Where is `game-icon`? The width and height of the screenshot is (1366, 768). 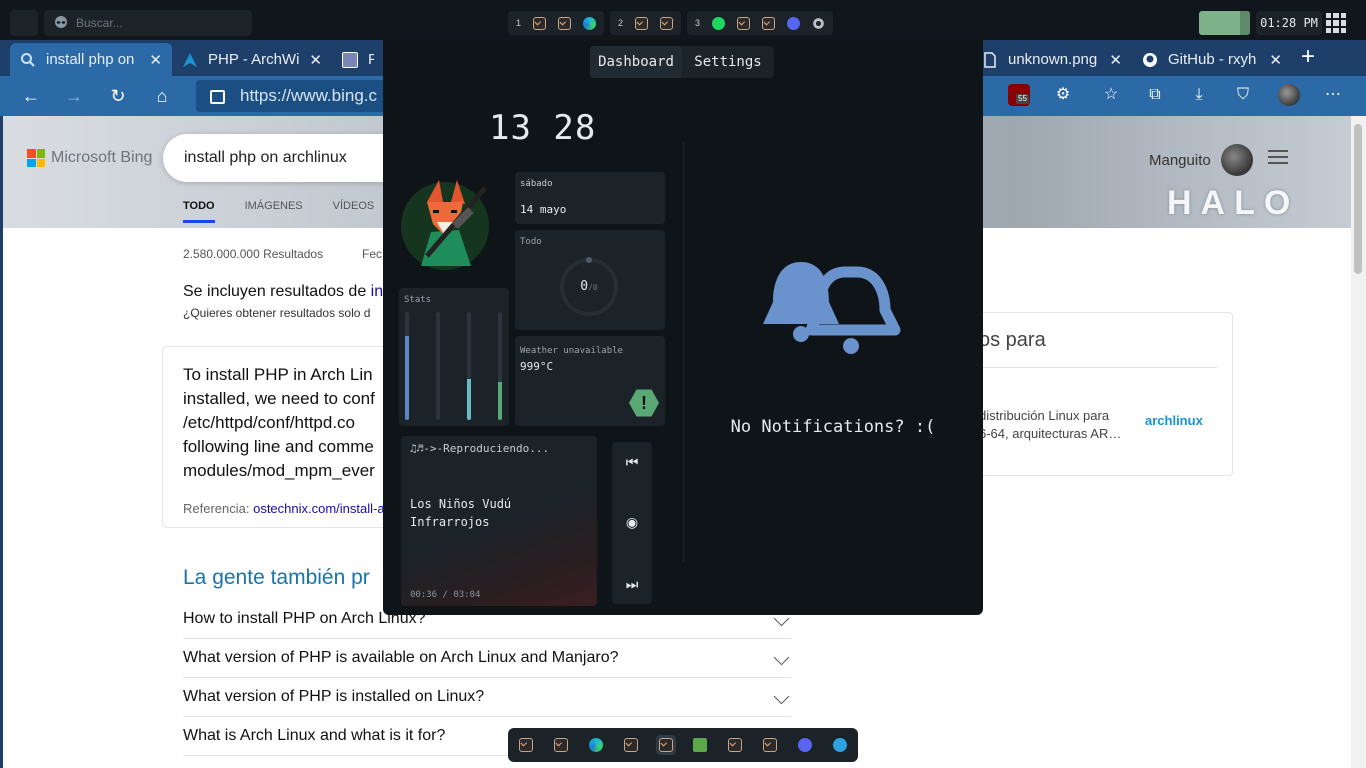
game-icon is located at coordinates (700, 745).